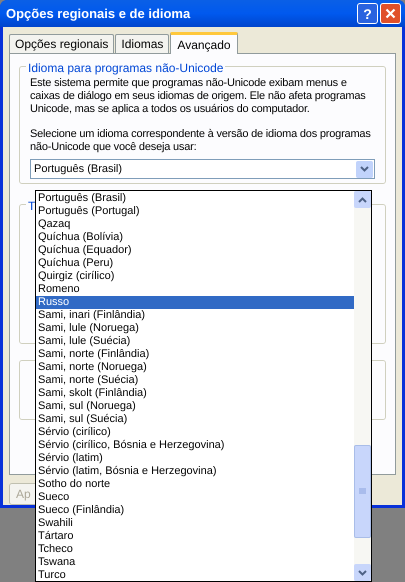 The height and width of the screenshot is (582, 405). Describe the element at coordinates (195, 367) in the screenshot. I see `list-item: Sami, norte (Noruega)` at that location.